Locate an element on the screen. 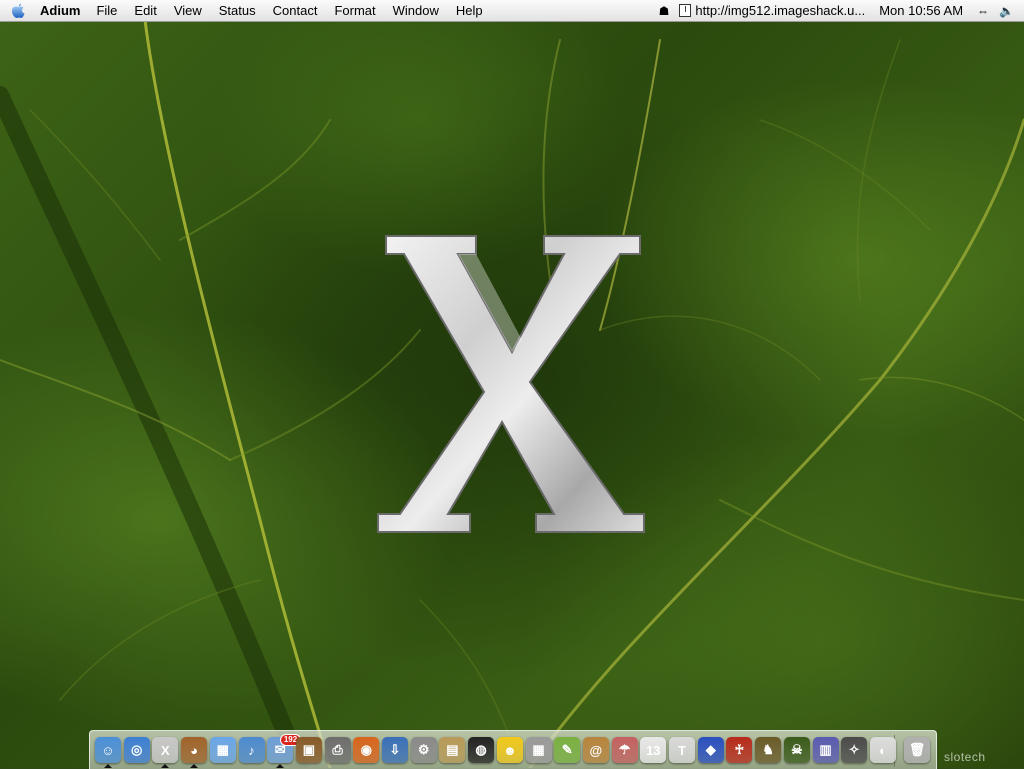 The height and width of the screenshot is (769, 1024). pill-glyph: ◐ is located at coordinates (882, 750).